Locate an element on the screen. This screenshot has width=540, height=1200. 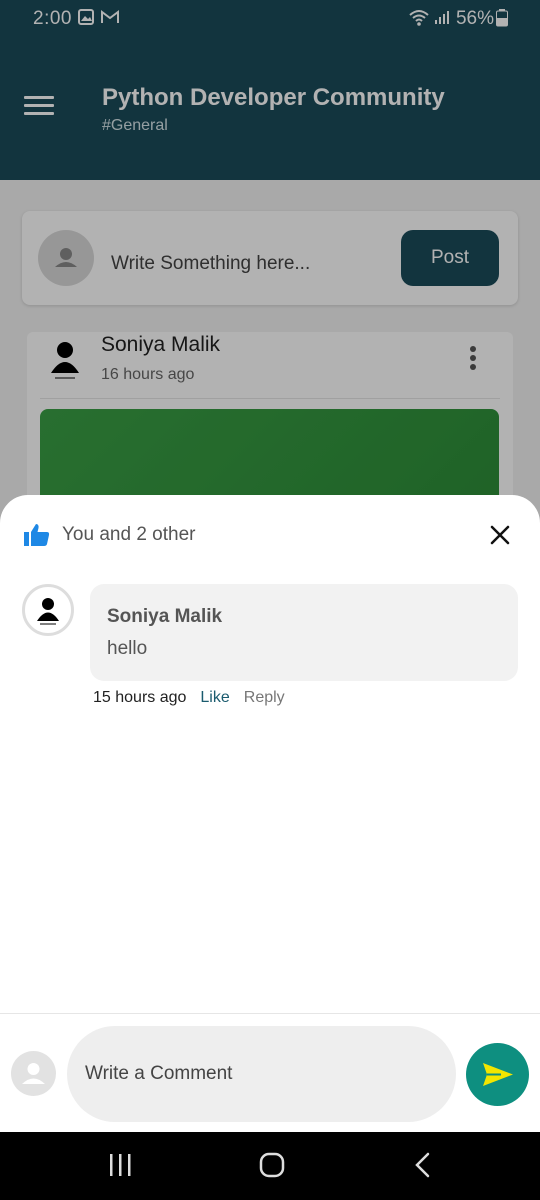
avatar is located at coordinates (33, 1073).